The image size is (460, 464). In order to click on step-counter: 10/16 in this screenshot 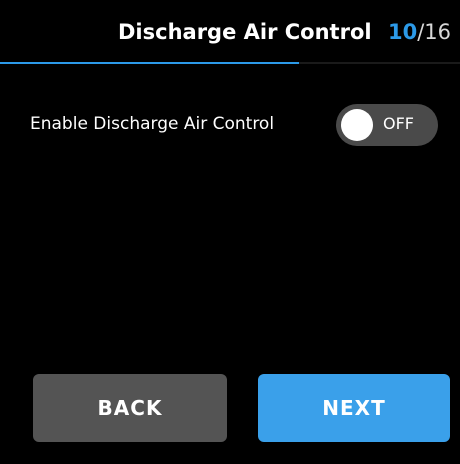, I will do `click(419, 32)`.